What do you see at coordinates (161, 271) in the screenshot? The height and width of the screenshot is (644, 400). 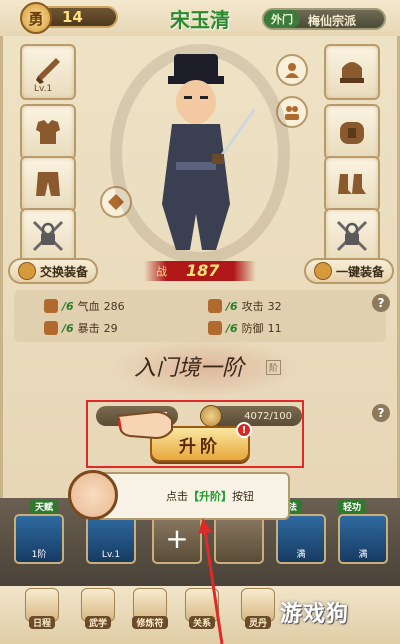 I see `power-label: 战` at bounding box center [161, 271].